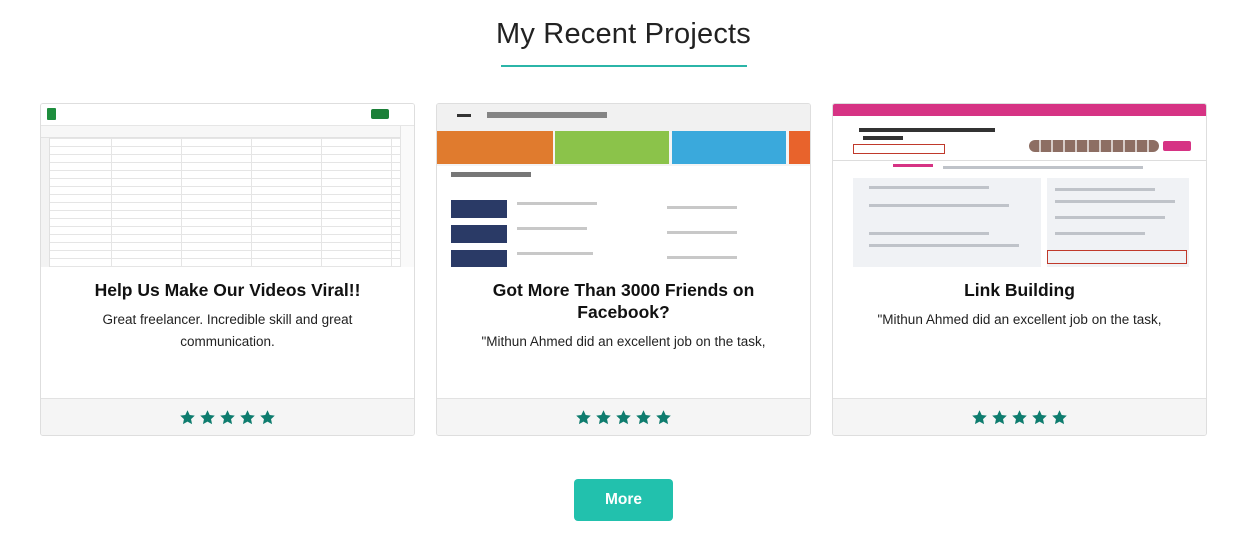 This screenshot has height=538, width=1234. Describe the element at coordinates (227, 290) in the screenshot. I see `project-title: Help Us Make Our Videos Viral!!` at that location.